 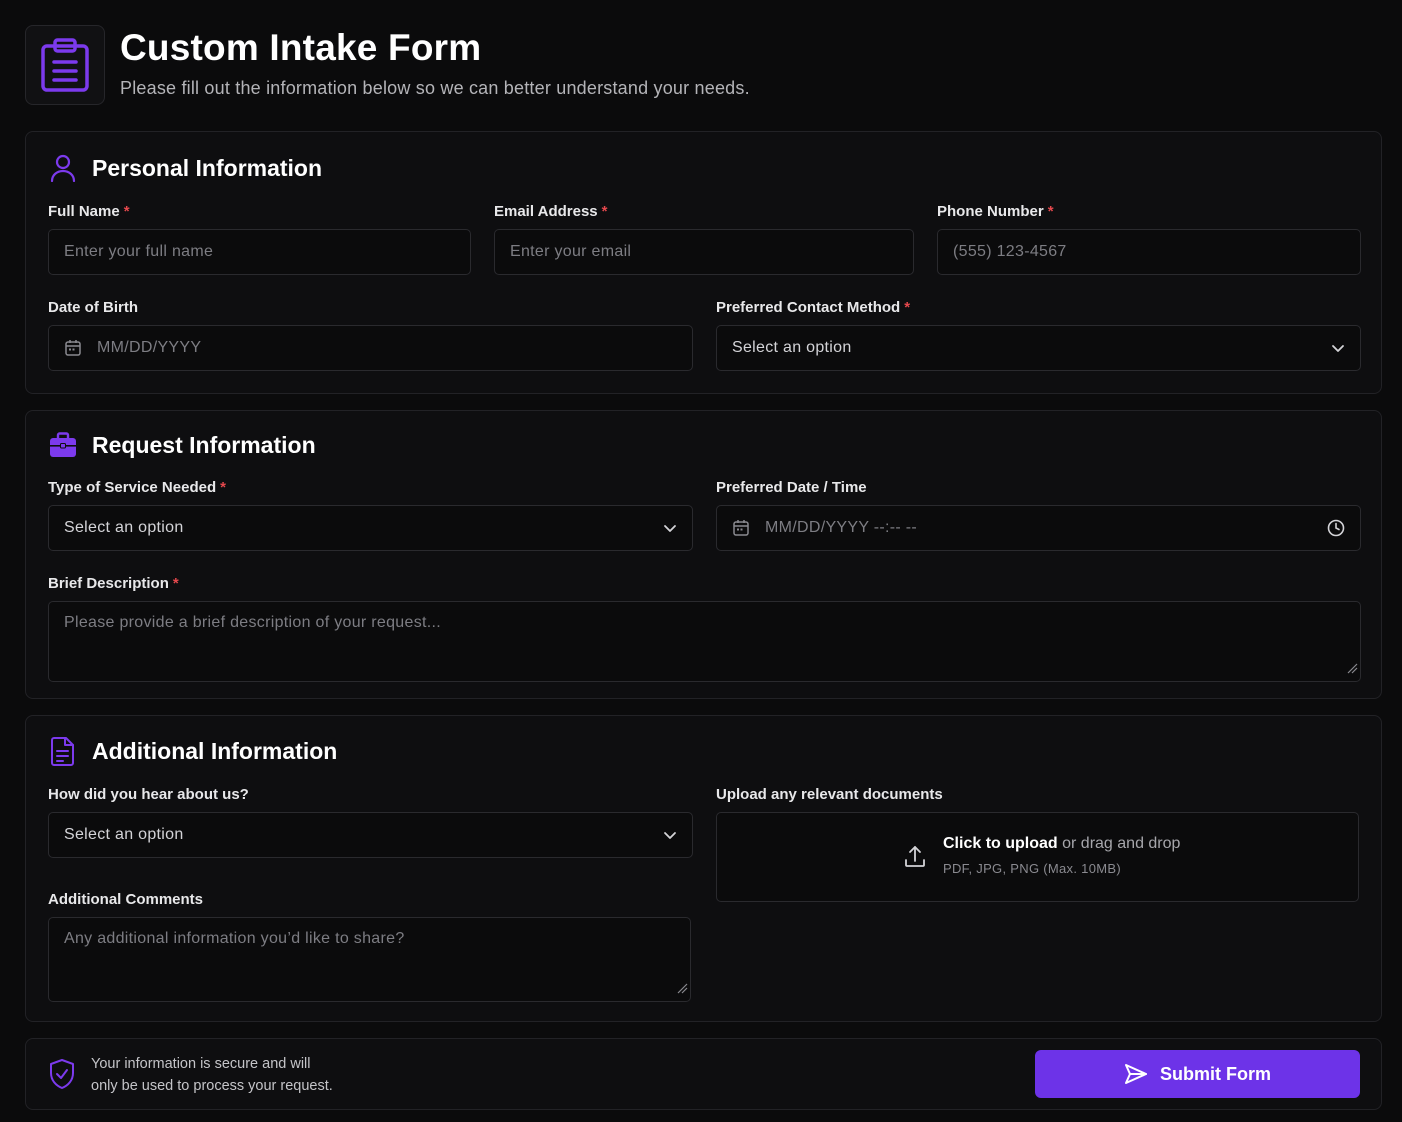 I want to click on comments-label: Additional Comments, so click(x=126, y=899).